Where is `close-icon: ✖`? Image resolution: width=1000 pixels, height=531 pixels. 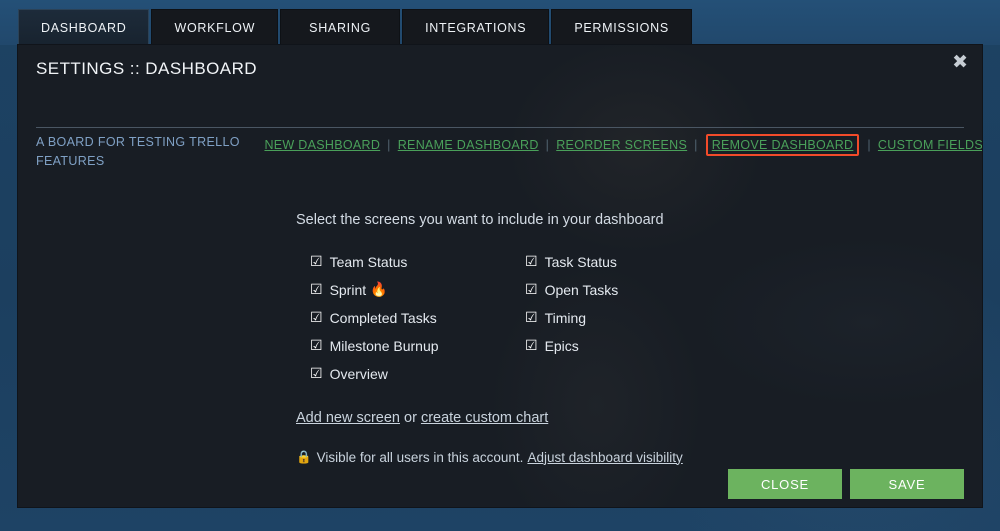
close-icon: ✖ is located at coordinates (960, 62).